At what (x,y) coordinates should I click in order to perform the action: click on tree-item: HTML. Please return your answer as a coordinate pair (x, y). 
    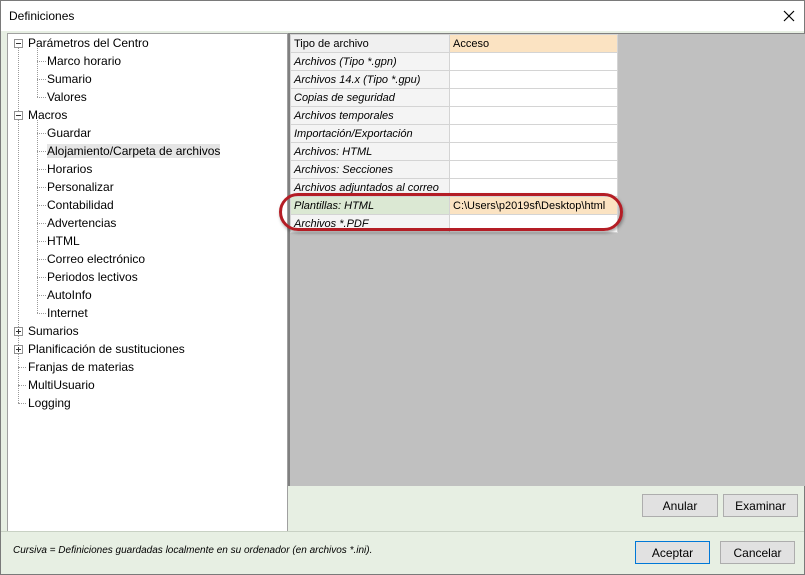
    Looking at the image, I should click on (63, 241).